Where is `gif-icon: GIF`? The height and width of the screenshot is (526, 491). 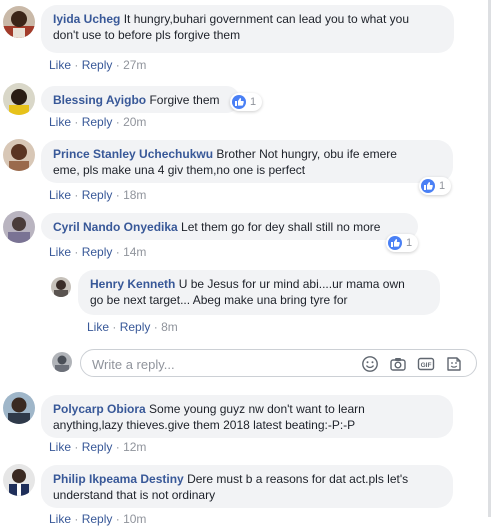 gif-icon: GIF is located at coordinates (426, 364).